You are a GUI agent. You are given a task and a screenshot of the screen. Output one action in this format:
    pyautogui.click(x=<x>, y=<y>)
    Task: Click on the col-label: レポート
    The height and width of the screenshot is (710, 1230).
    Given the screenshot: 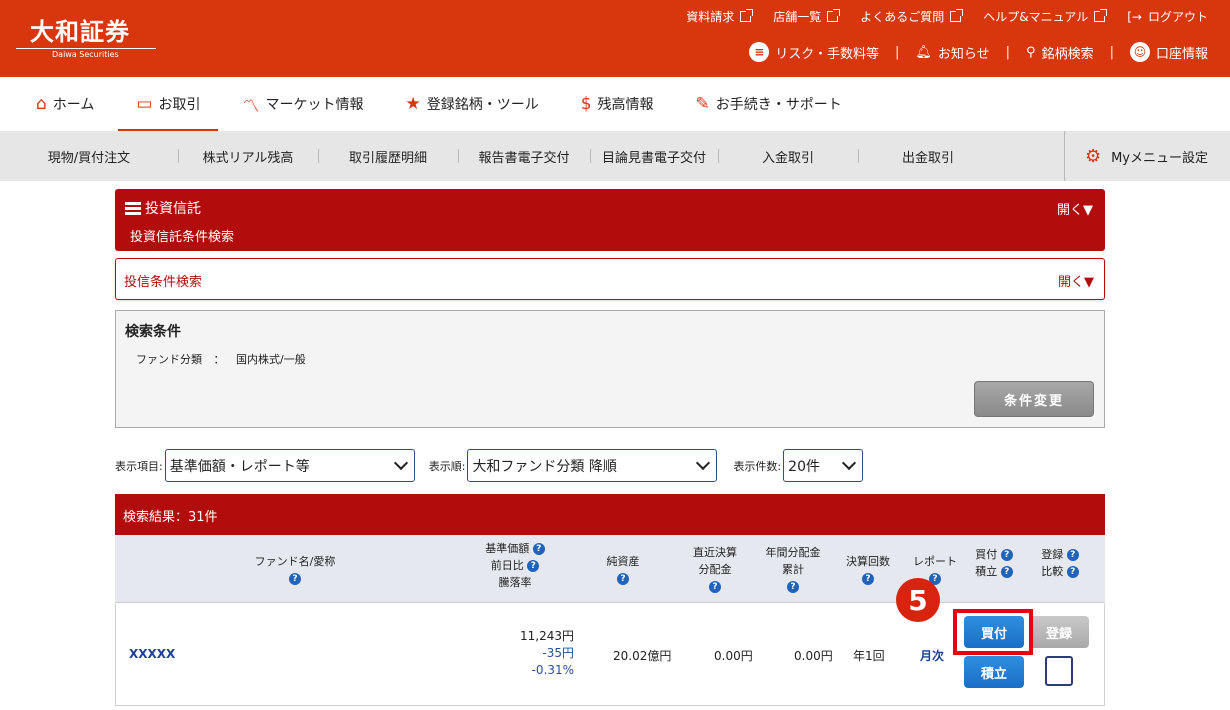 What is the action you would take?
    pyautogui.click(x=935, y=561)
    